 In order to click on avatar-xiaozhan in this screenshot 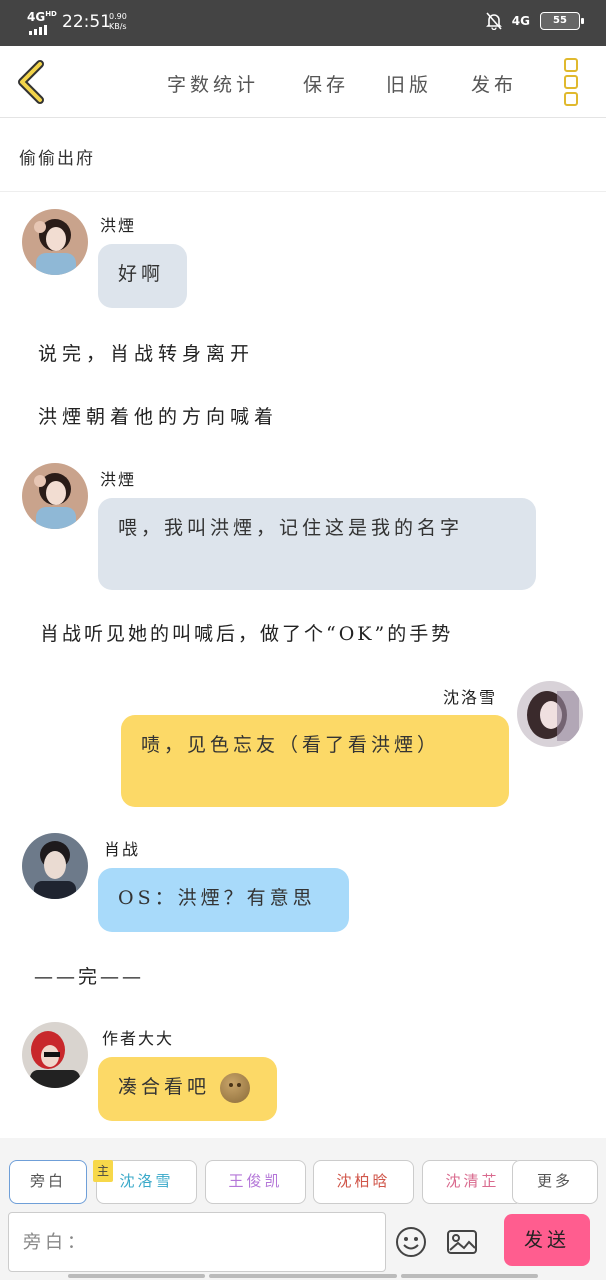, I will do `click(55, 866)`.